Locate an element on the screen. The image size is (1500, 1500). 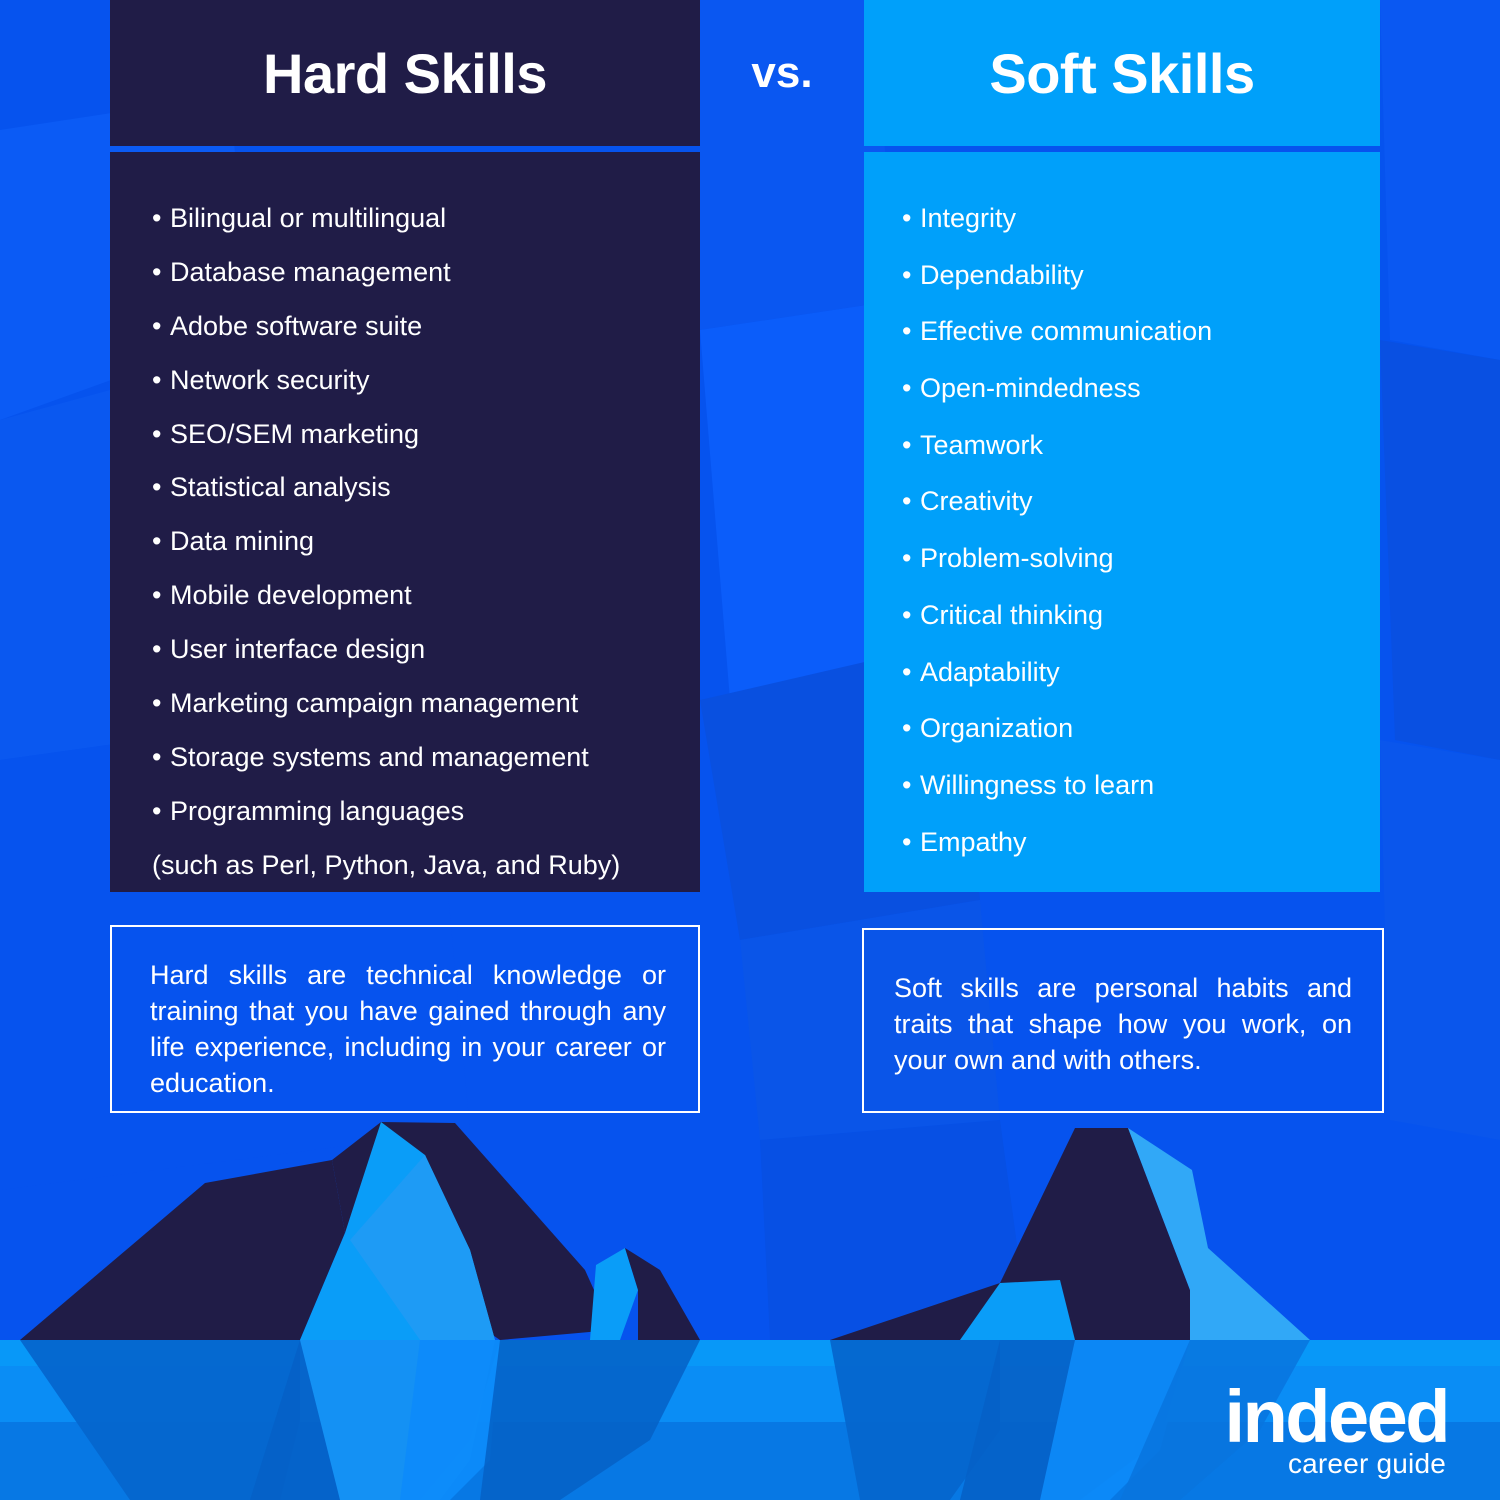
list-item: • Creativity is located at coordinates (1057, 502).